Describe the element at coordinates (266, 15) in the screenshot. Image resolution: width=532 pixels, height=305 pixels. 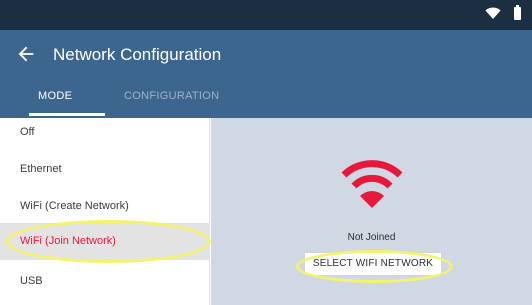
I see `status-bar` at that location.